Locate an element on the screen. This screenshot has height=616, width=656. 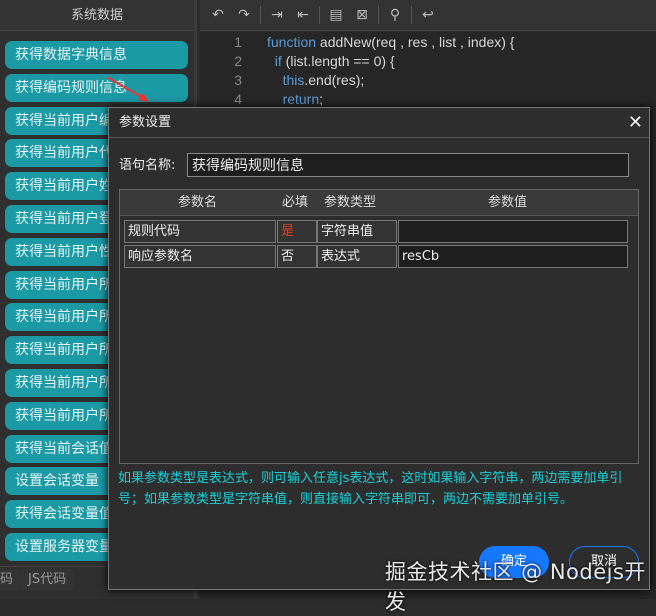
outdent-icon: ⇤ is located at coordinates (303, 15).